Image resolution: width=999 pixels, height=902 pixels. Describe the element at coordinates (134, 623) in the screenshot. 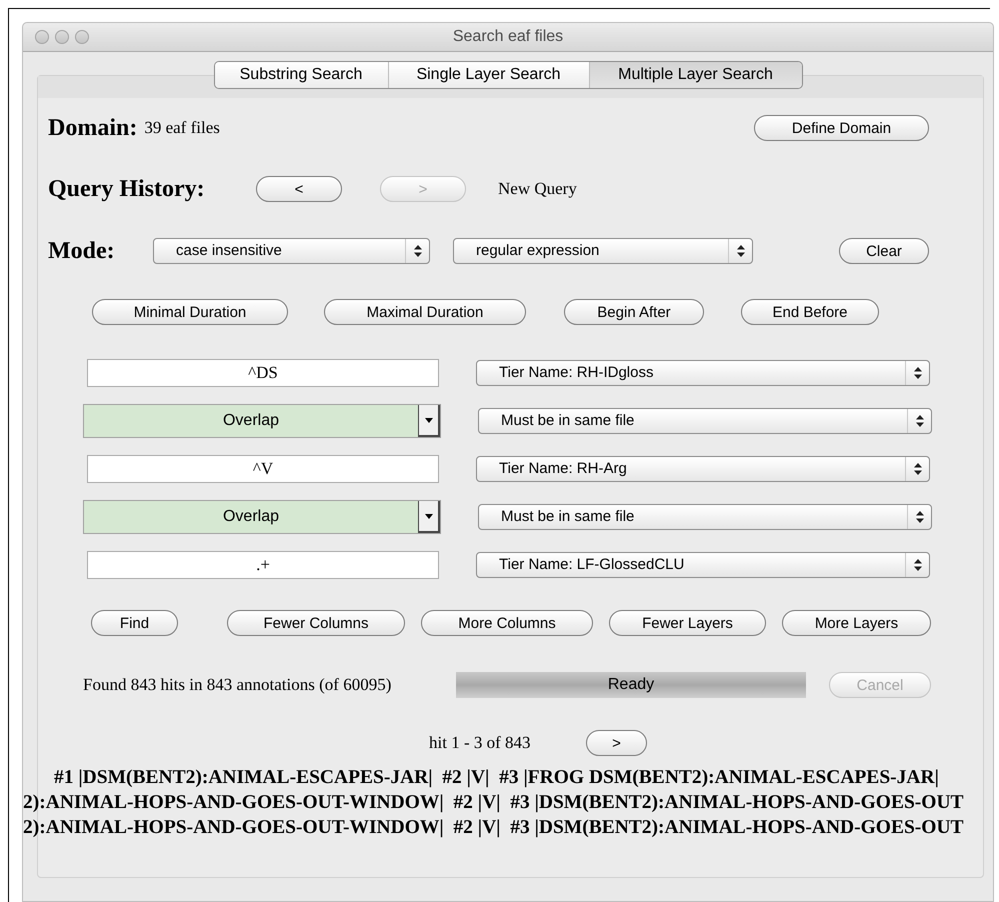

I see `action-button: Find` at that location.